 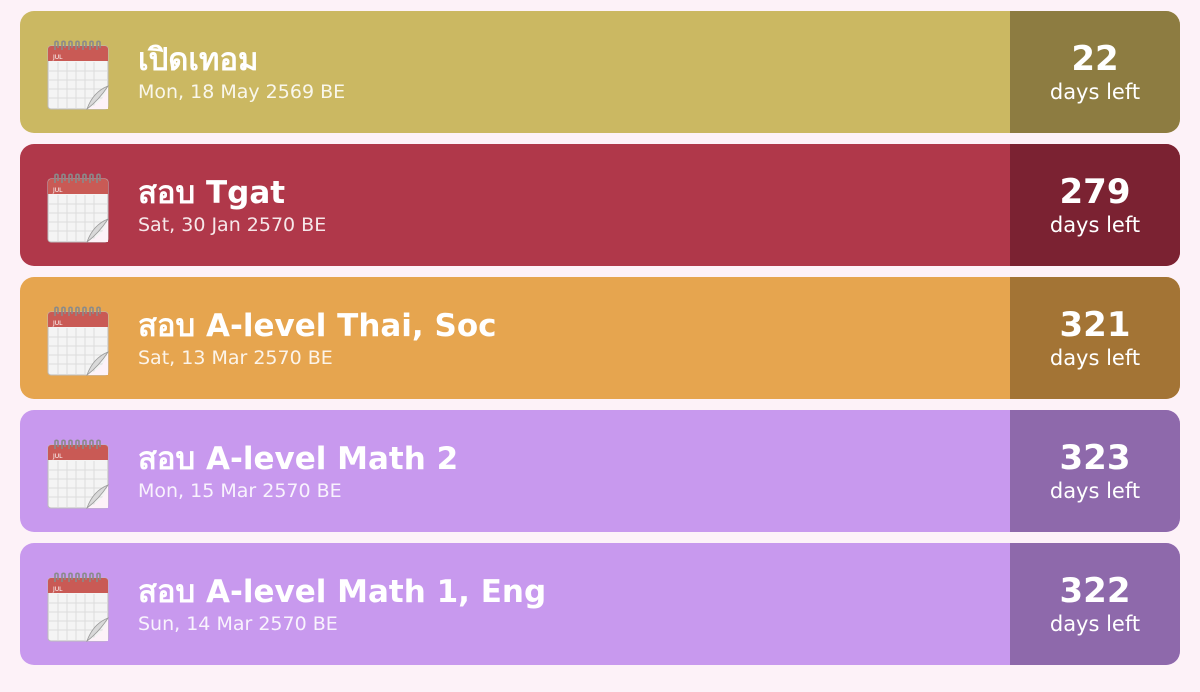 I want to click on days-left-panel: 22 days left, so click(x=1095, y=72).